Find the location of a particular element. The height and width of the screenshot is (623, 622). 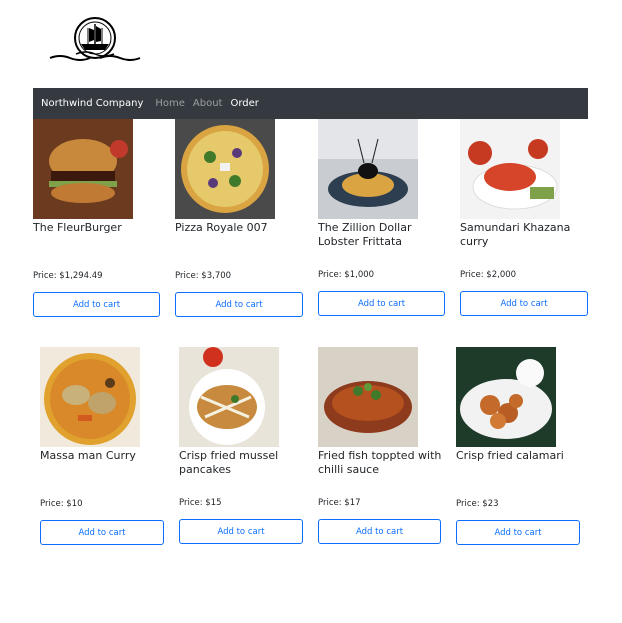

product-price: Price: $23 is located at coordinates (477, 504).